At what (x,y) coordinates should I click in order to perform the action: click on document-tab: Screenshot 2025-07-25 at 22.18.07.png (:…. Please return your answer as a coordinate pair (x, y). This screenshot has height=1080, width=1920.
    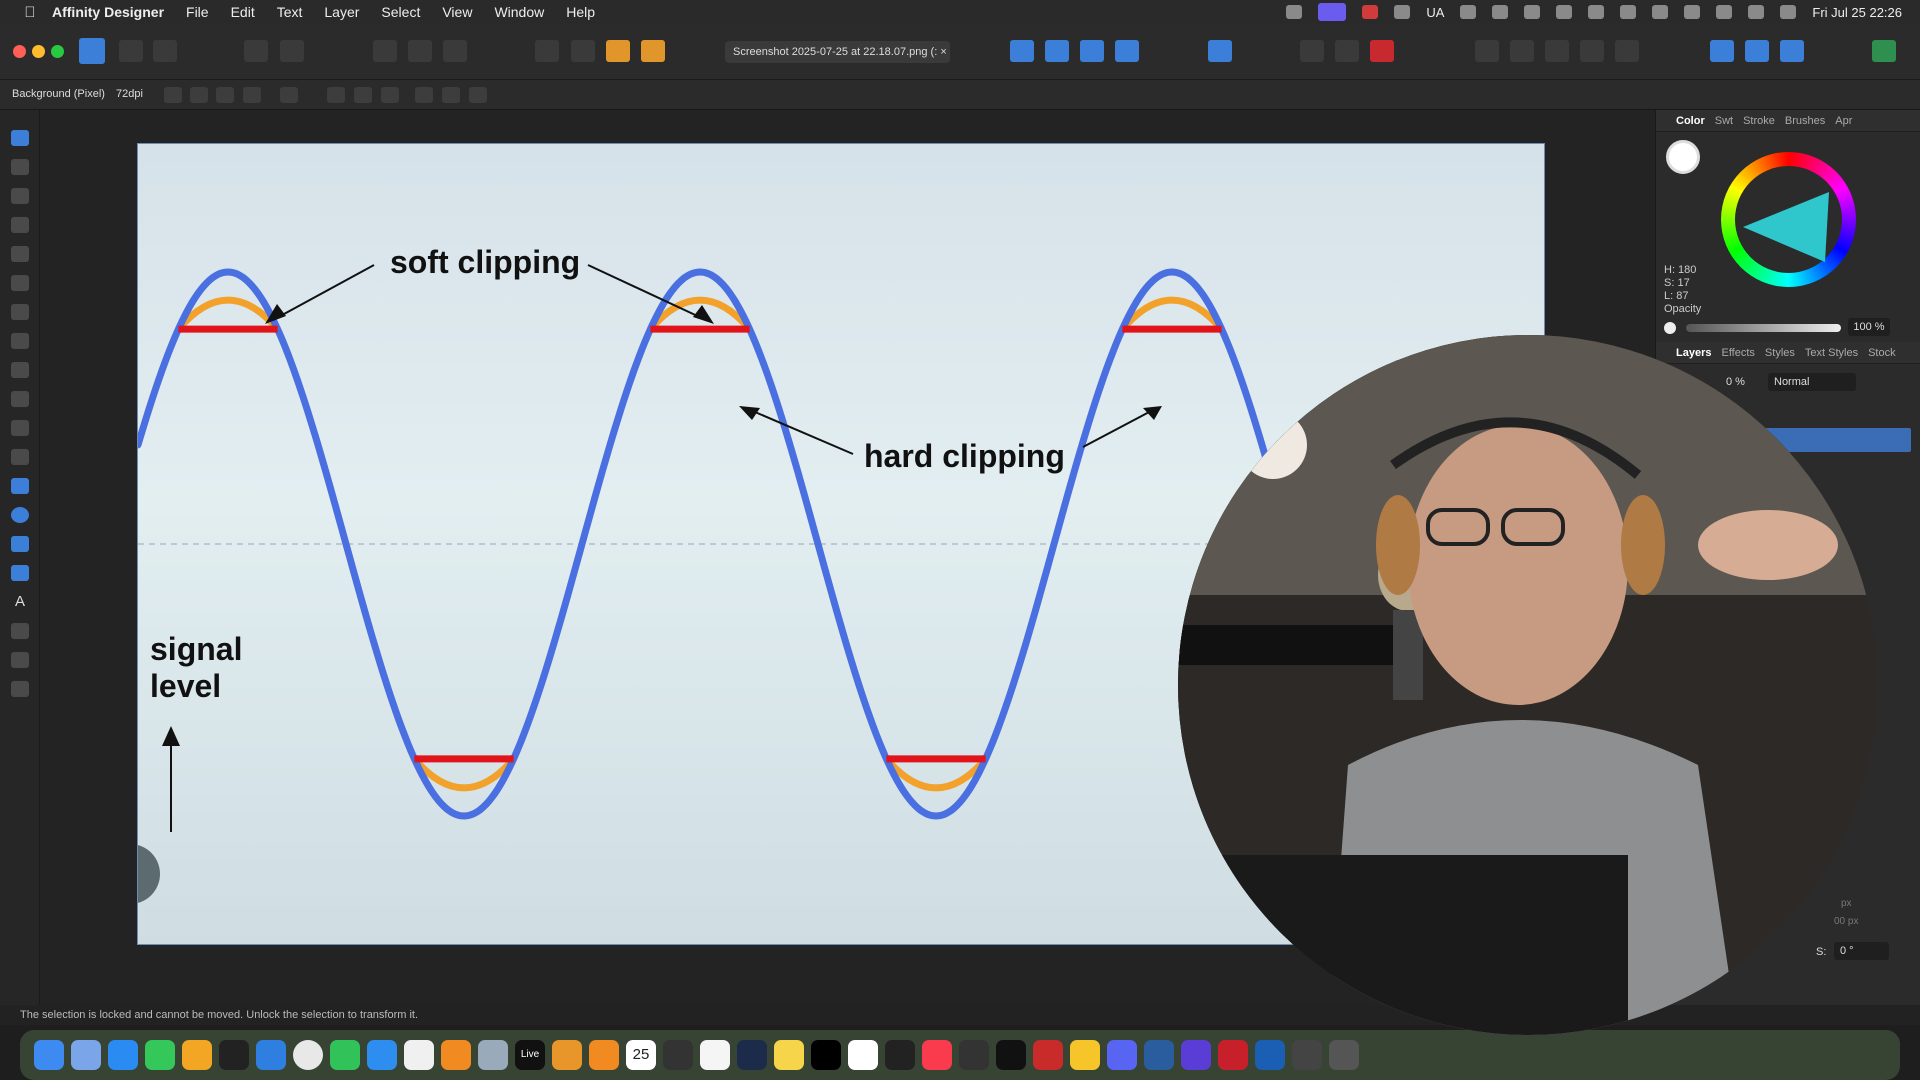
    Looking at the image, I should click on (837, 52).